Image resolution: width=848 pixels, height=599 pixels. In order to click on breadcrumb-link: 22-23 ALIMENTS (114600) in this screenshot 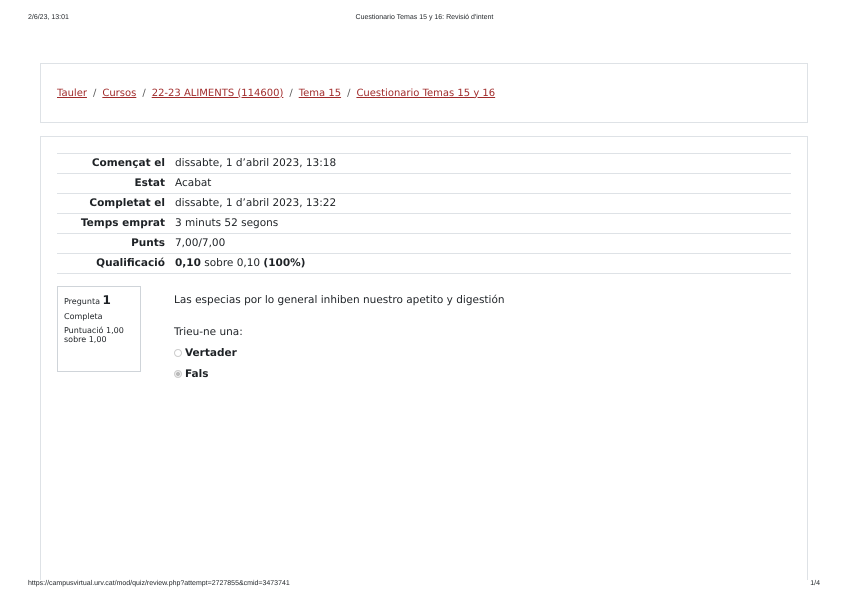, I will do `click(218, 93)`.